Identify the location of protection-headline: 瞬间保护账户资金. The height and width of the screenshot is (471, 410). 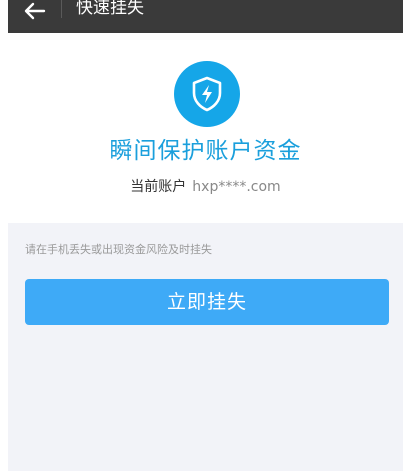
(205, 151).